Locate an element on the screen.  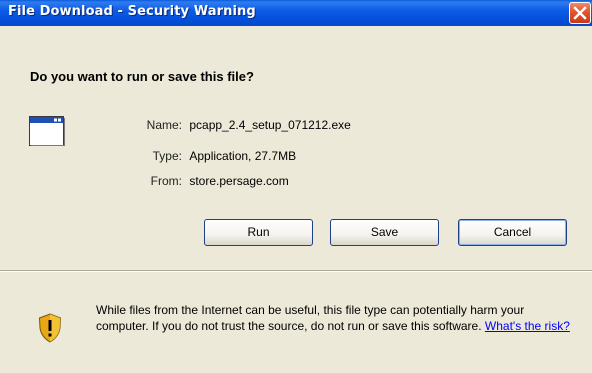
cancel-button: Cancel is located at coordinates (512, 232).